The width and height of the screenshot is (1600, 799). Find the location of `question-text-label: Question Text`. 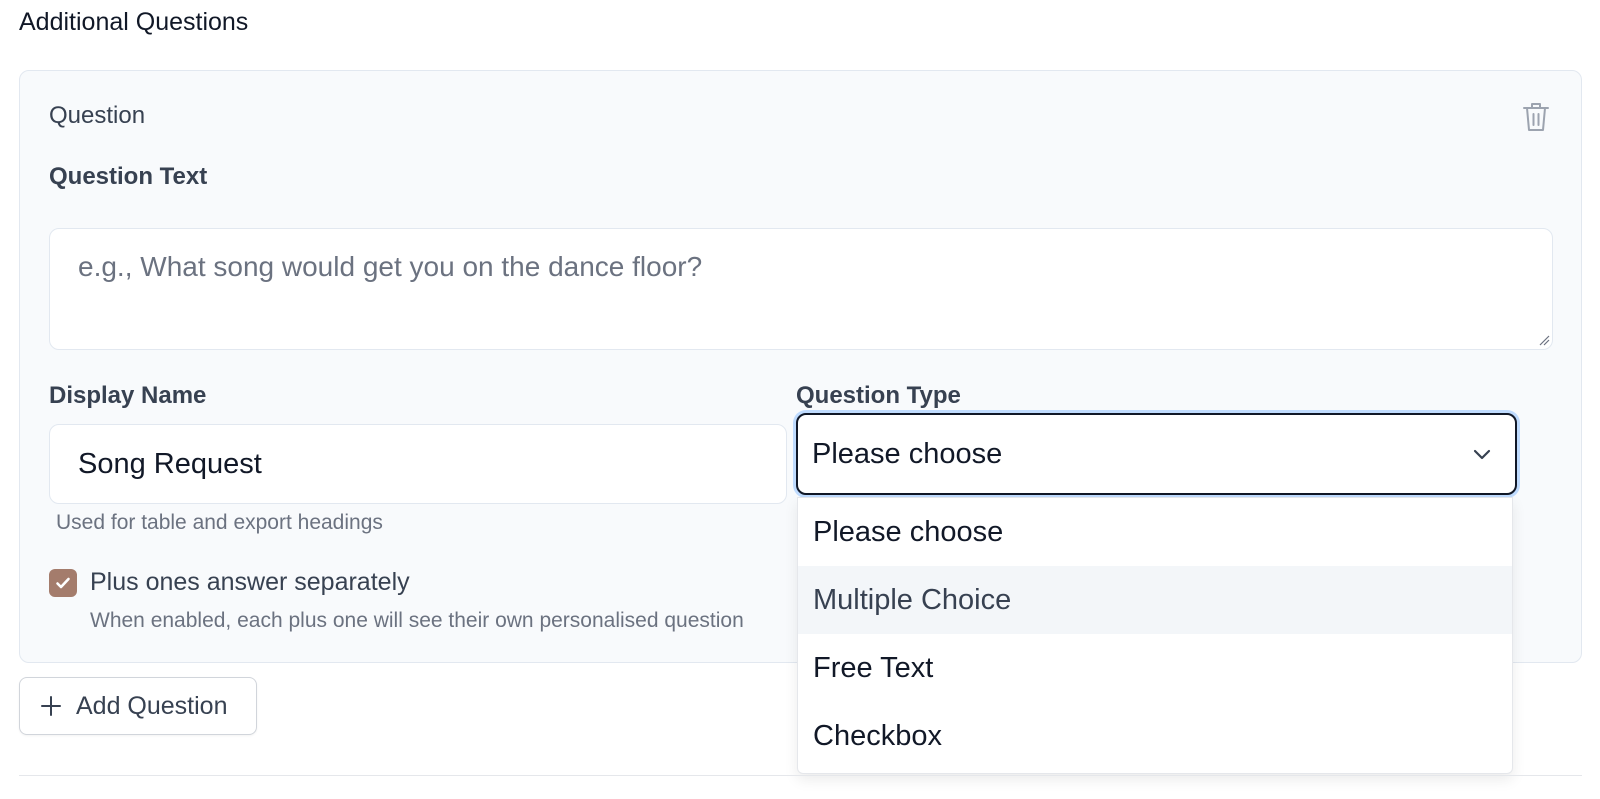

question-text-label: Question Text is located at coordinates (128, 176).